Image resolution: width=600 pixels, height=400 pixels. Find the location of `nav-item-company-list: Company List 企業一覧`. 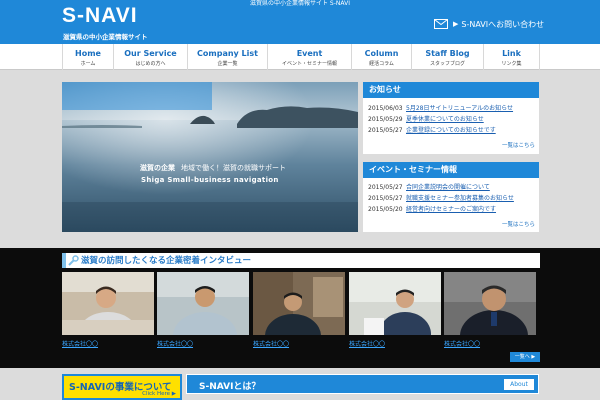

nav-item-company-list: Company List 企業一覧 is located at coordinates (228, 57).